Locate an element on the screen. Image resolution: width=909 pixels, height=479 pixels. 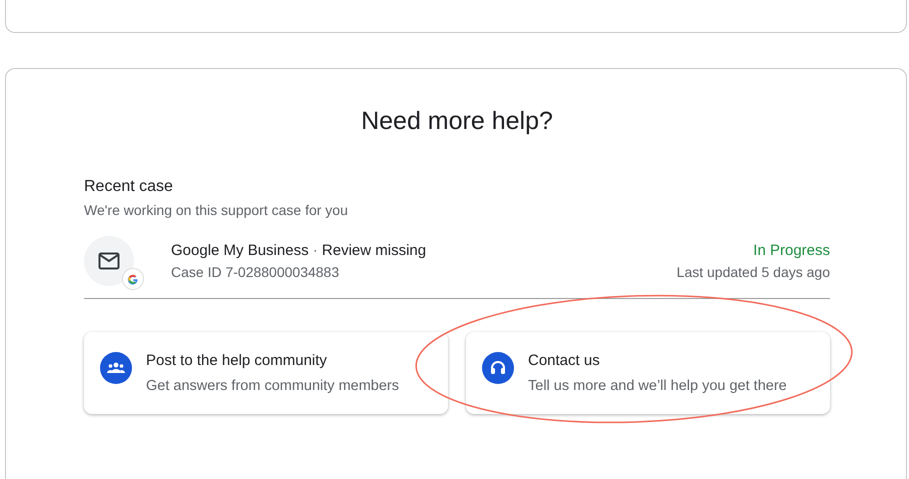
people-icon is located at coordinates (116, 368).